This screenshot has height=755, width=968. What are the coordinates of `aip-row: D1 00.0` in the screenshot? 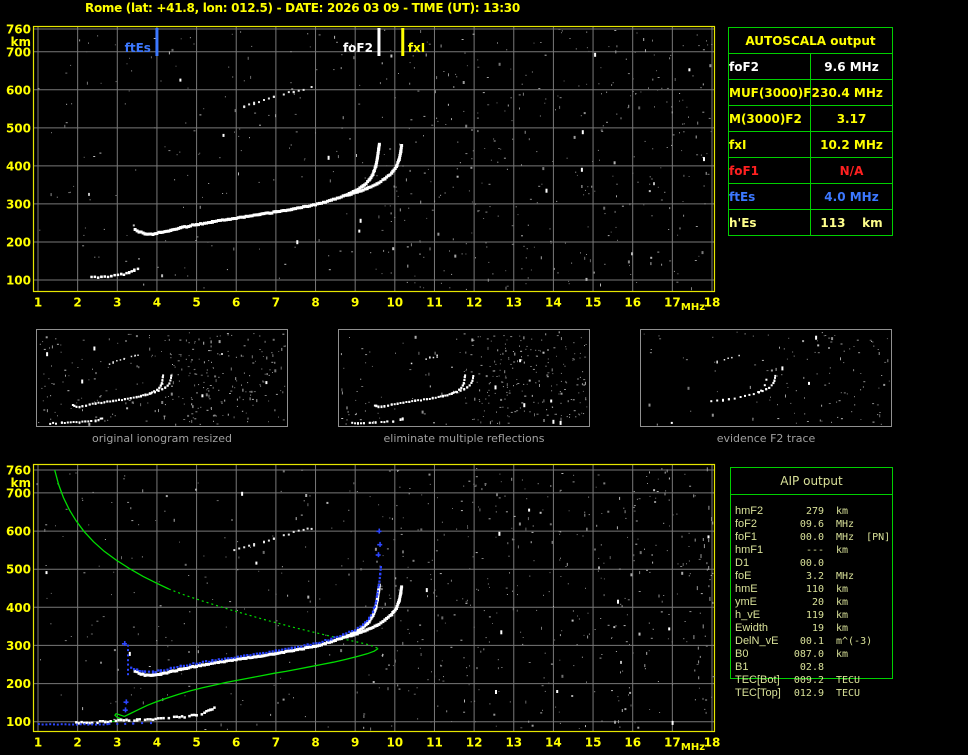 It's located at (820, 563).